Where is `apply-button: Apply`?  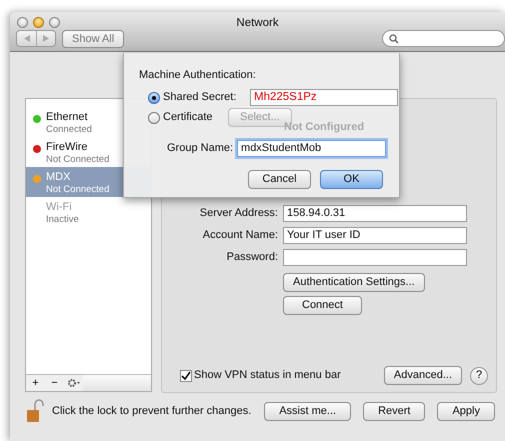
apply-button: Apply is located at coordinates (466, 411).